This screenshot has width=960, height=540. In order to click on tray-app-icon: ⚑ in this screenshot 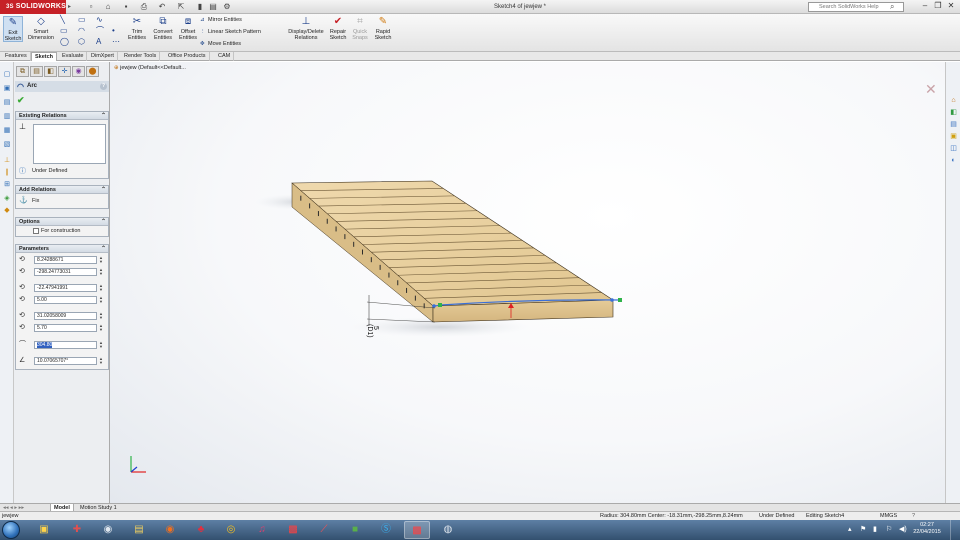, I will do `click(863, 529)`.